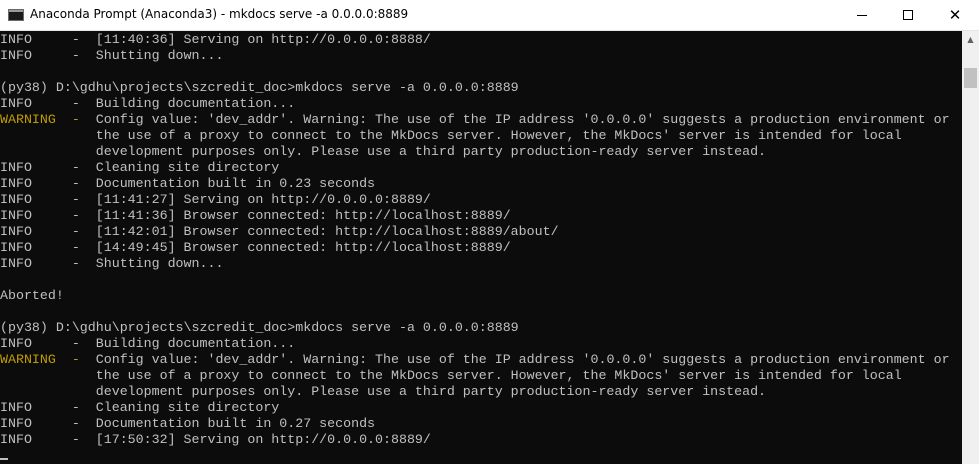 This screenshot has height=464, width=979. I want to click on text-cursor, so click(4, 459).